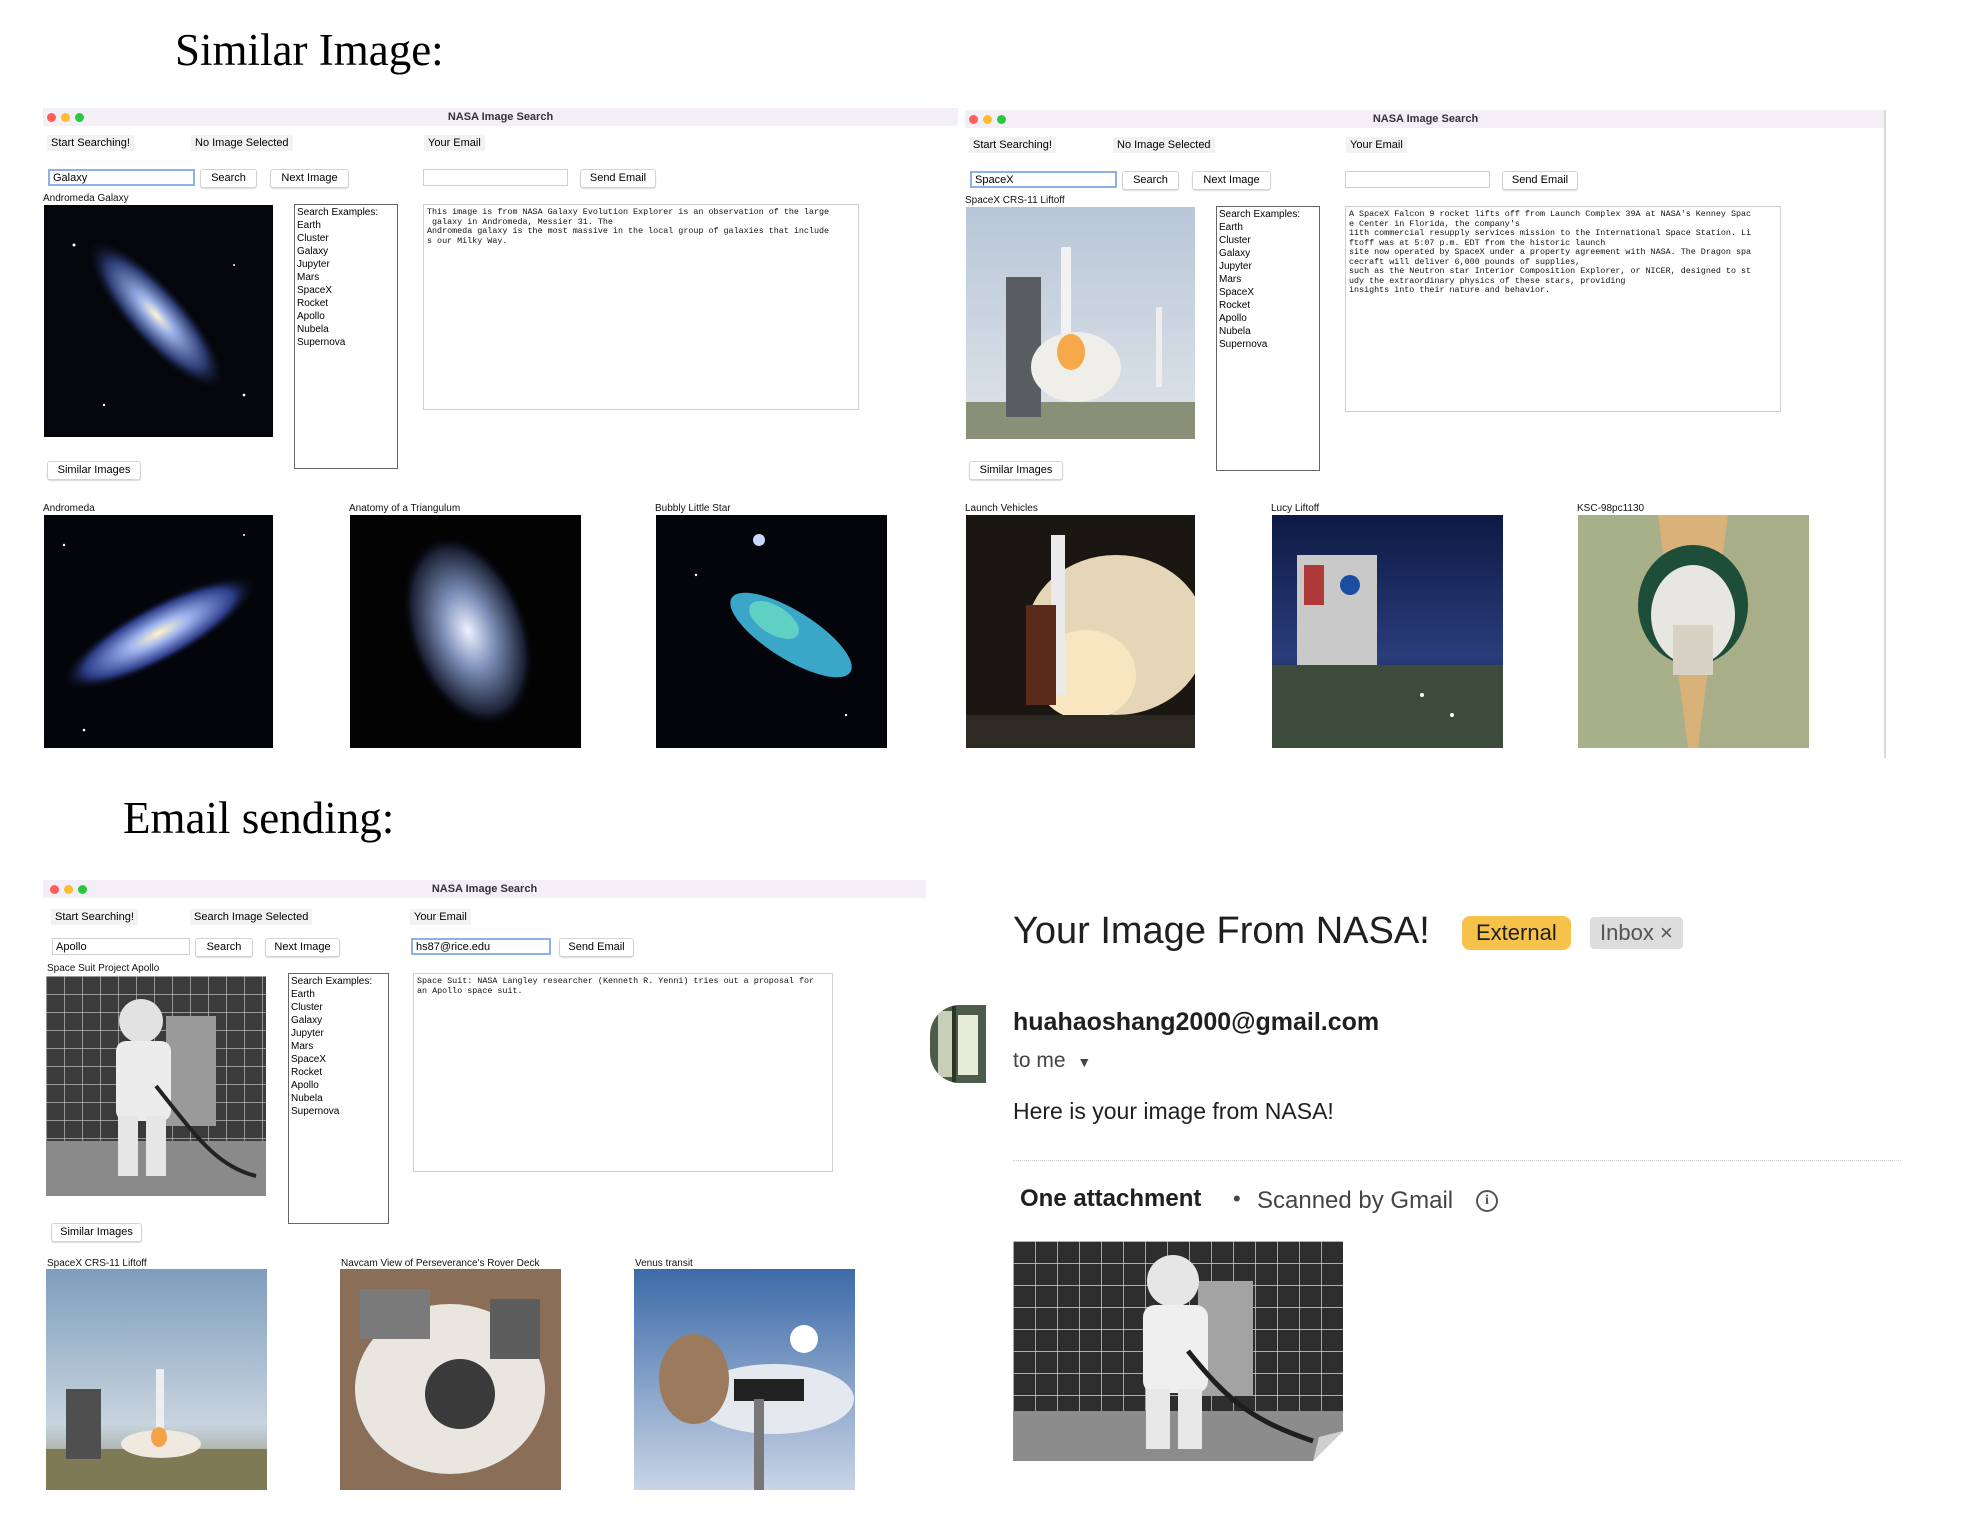 The width and height of the screenshot is (1986, 1526). I want to click on search-input: Apollo, so click(121, 946).